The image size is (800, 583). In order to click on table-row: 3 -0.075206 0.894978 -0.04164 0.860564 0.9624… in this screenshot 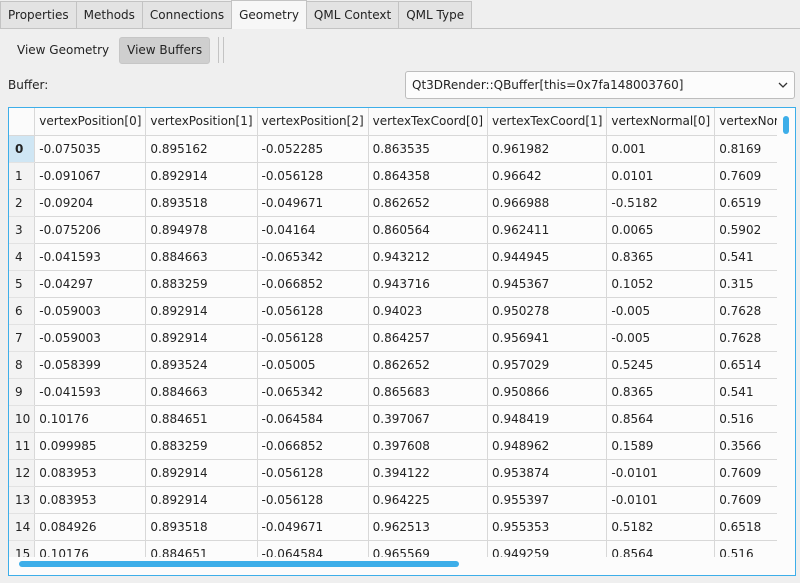, I will do `click(393, 230)`.